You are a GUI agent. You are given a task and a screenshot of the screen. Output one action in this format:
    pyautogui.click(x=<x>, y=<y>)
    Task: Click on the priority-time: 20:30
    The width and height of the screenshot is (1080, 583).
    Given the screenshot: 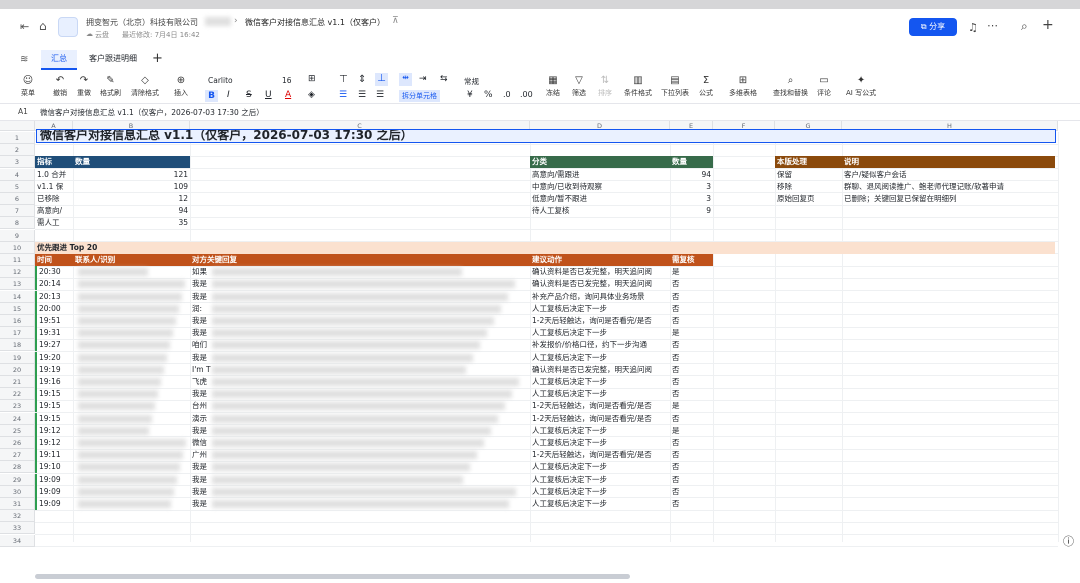 What is the action you would take?
    pyautogui.click(x=54, y=272)
    